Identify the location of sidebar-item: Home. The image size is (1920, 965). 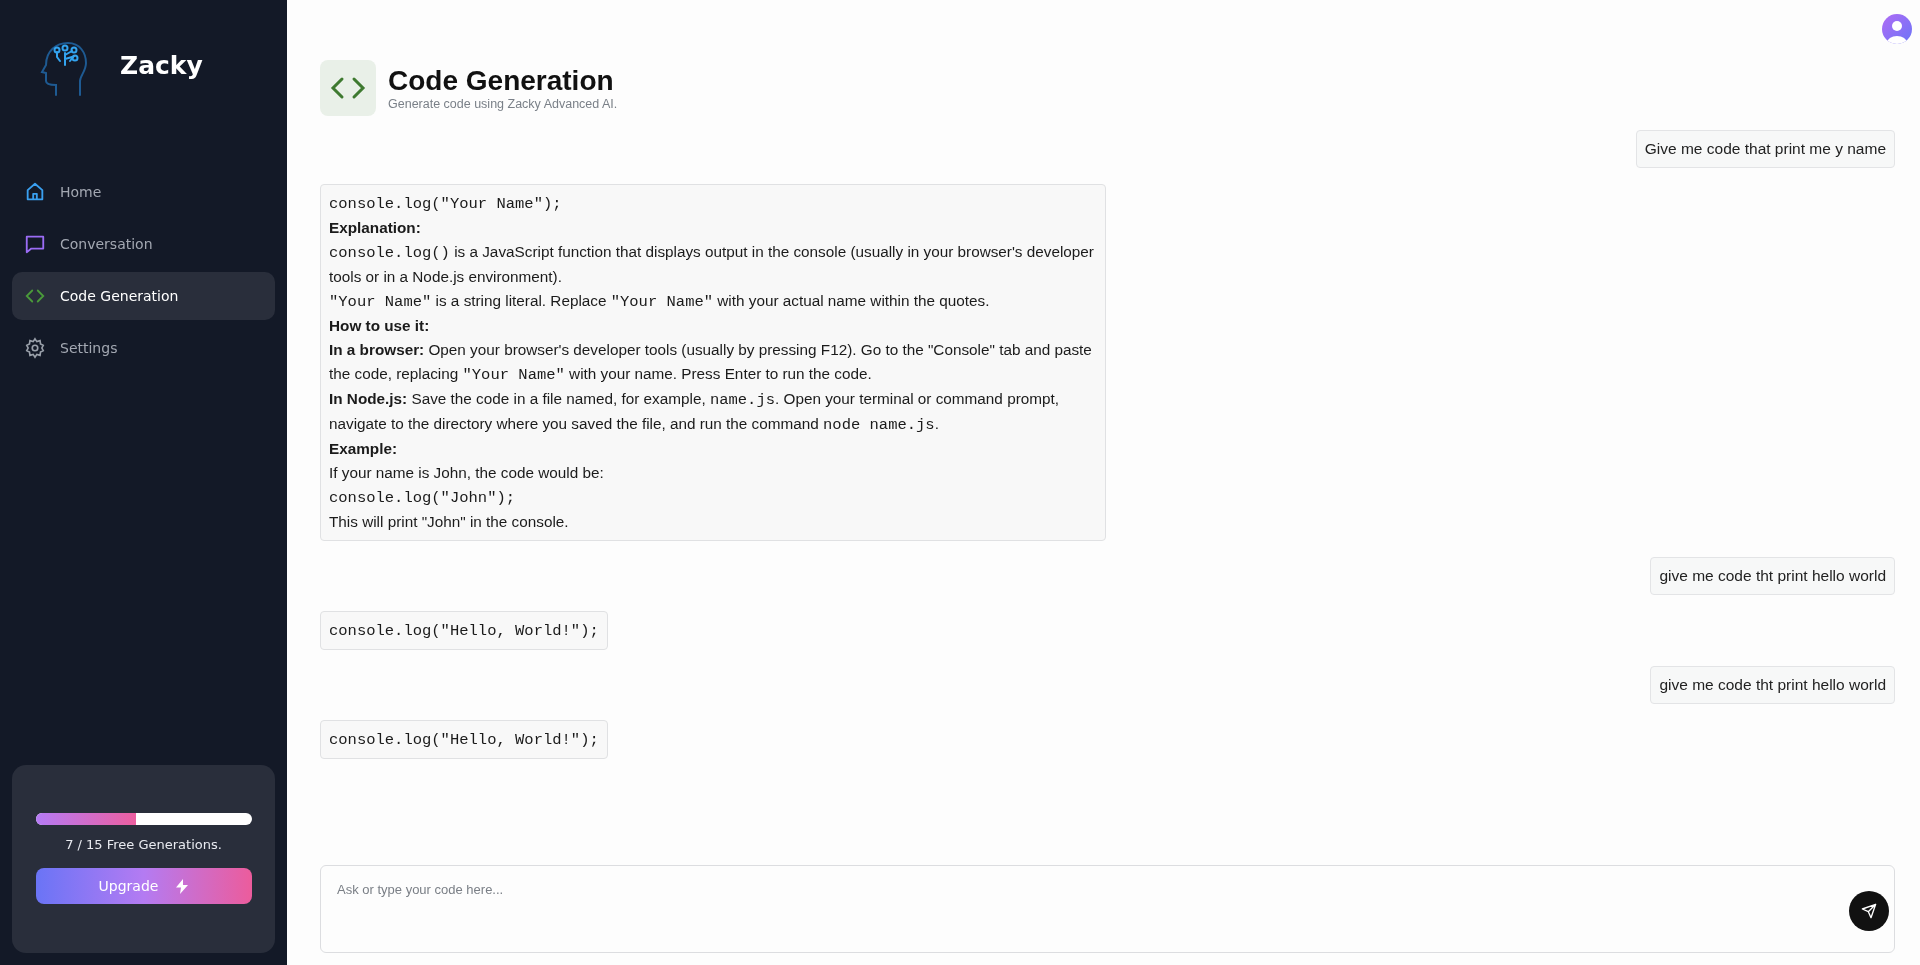
(143, 192).